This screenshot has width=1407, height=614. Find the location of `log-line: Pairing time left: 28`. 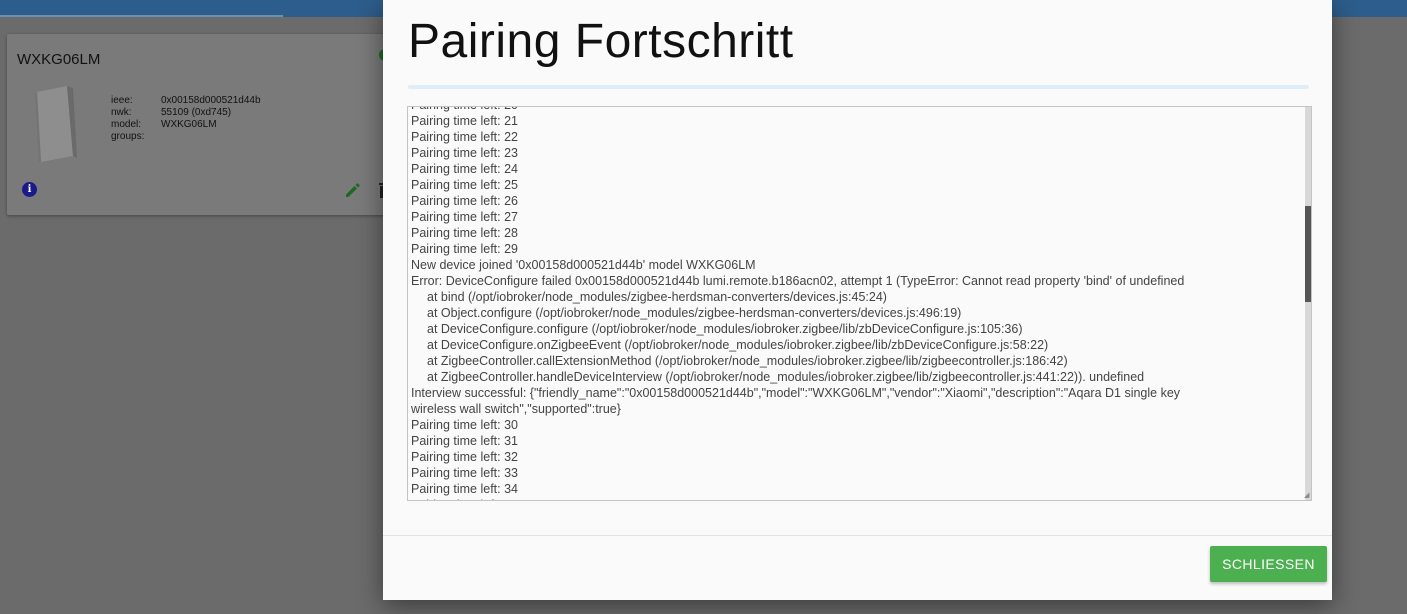

log-line: Pairing time left: 28 is located at coordinates (464, 233).